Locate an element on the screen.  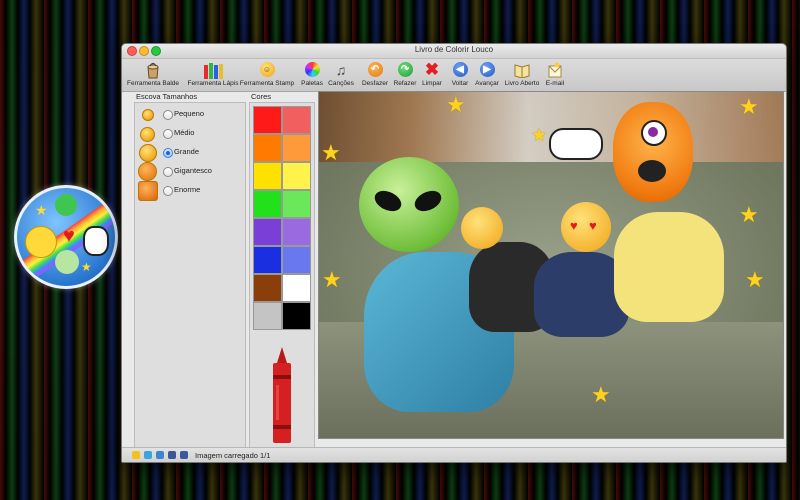
undo-button: ↶ Desfazer is located at coordinates (375, 75).